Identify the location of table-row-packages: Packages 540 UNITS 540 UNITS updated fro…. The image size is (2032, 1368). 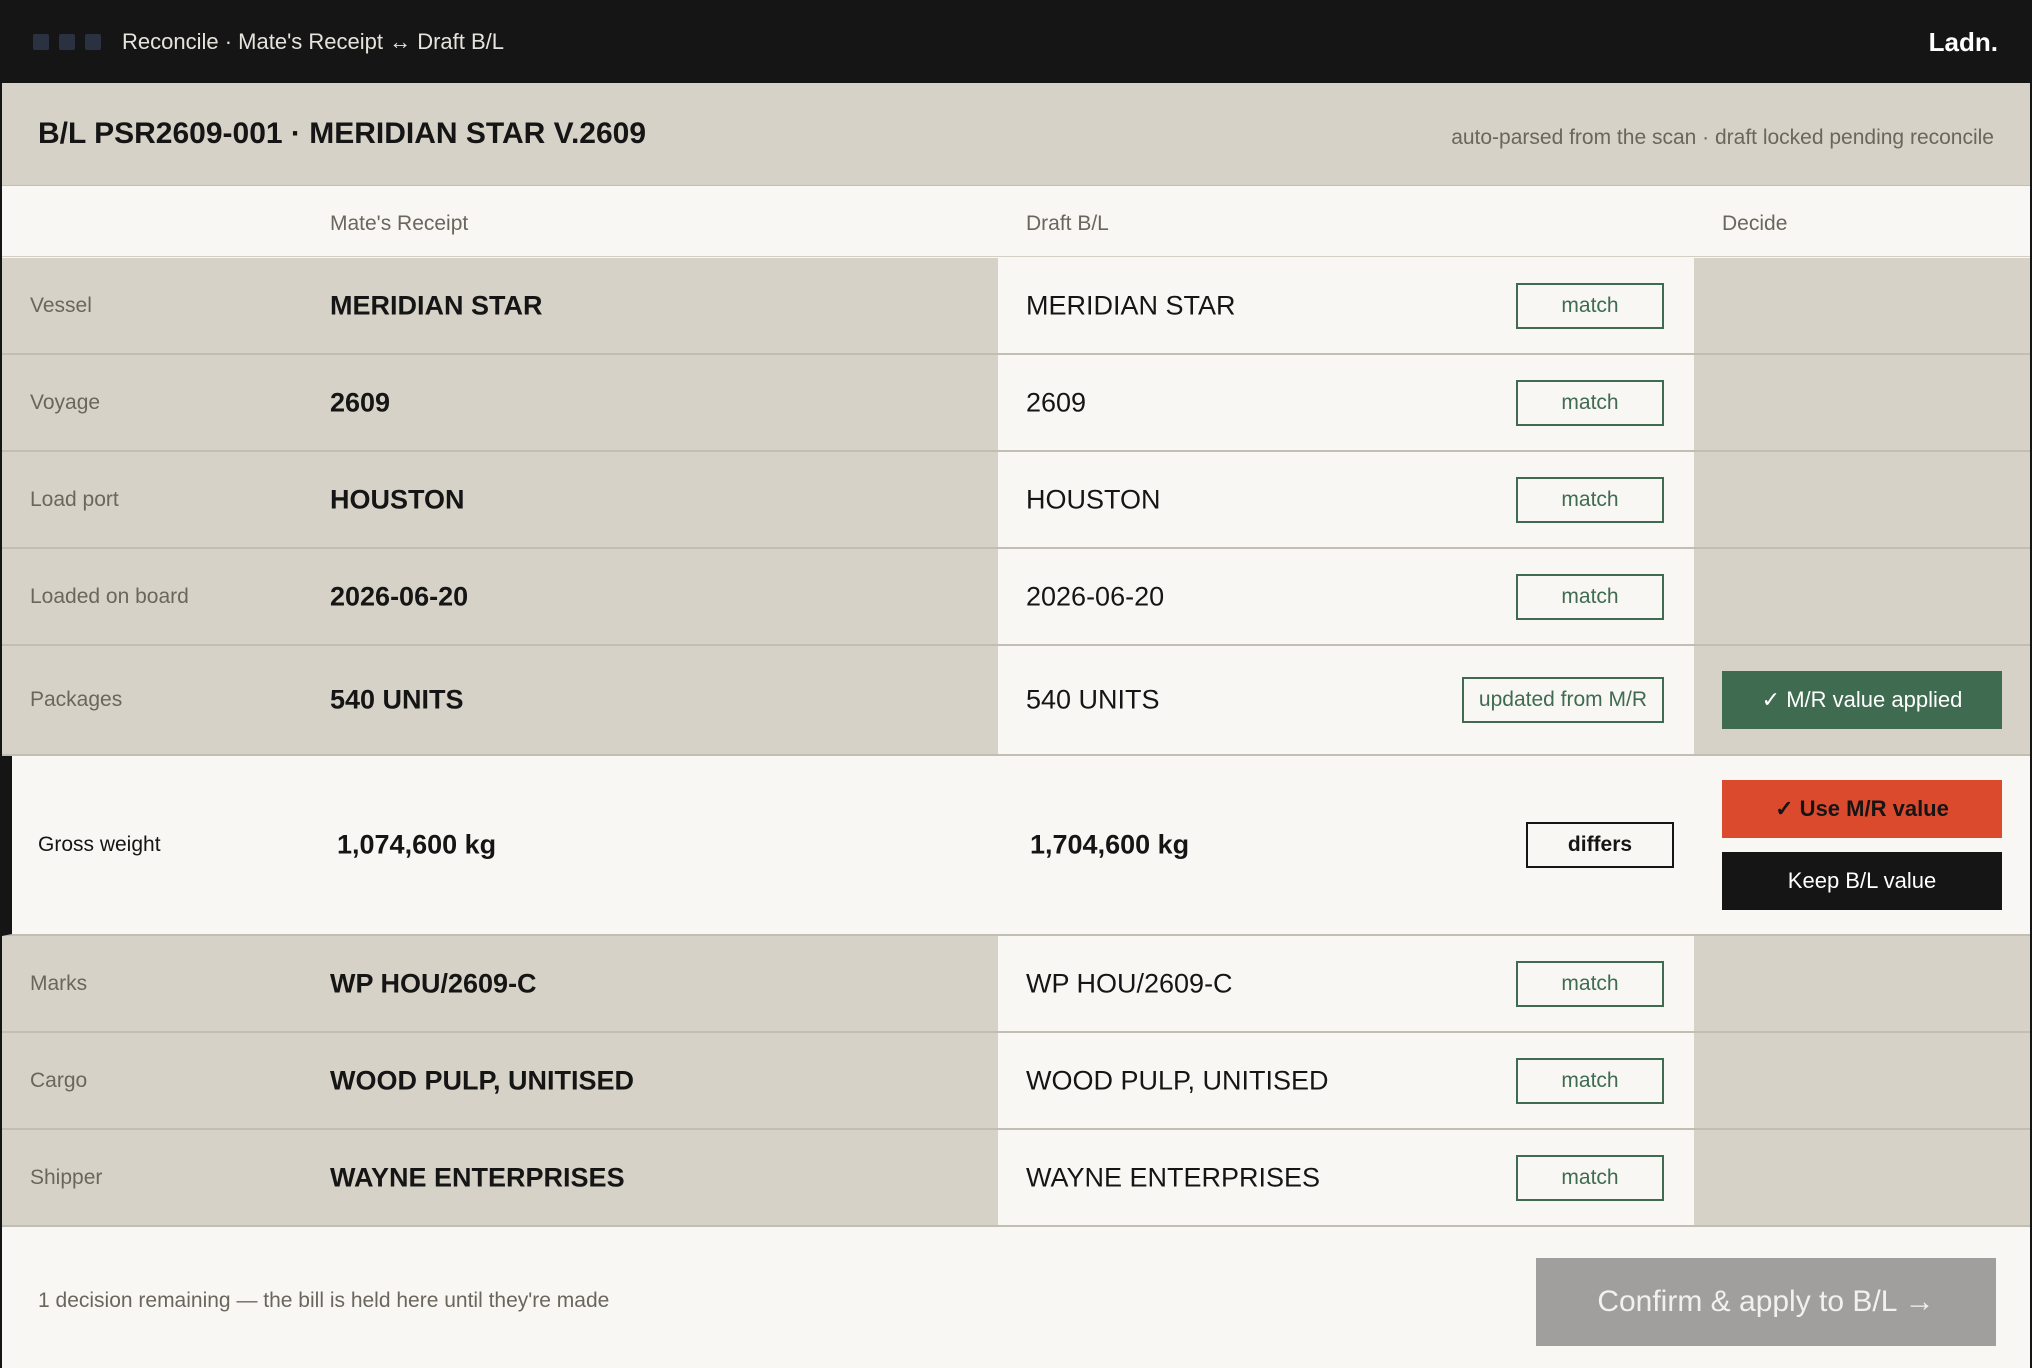
(1016, 701).